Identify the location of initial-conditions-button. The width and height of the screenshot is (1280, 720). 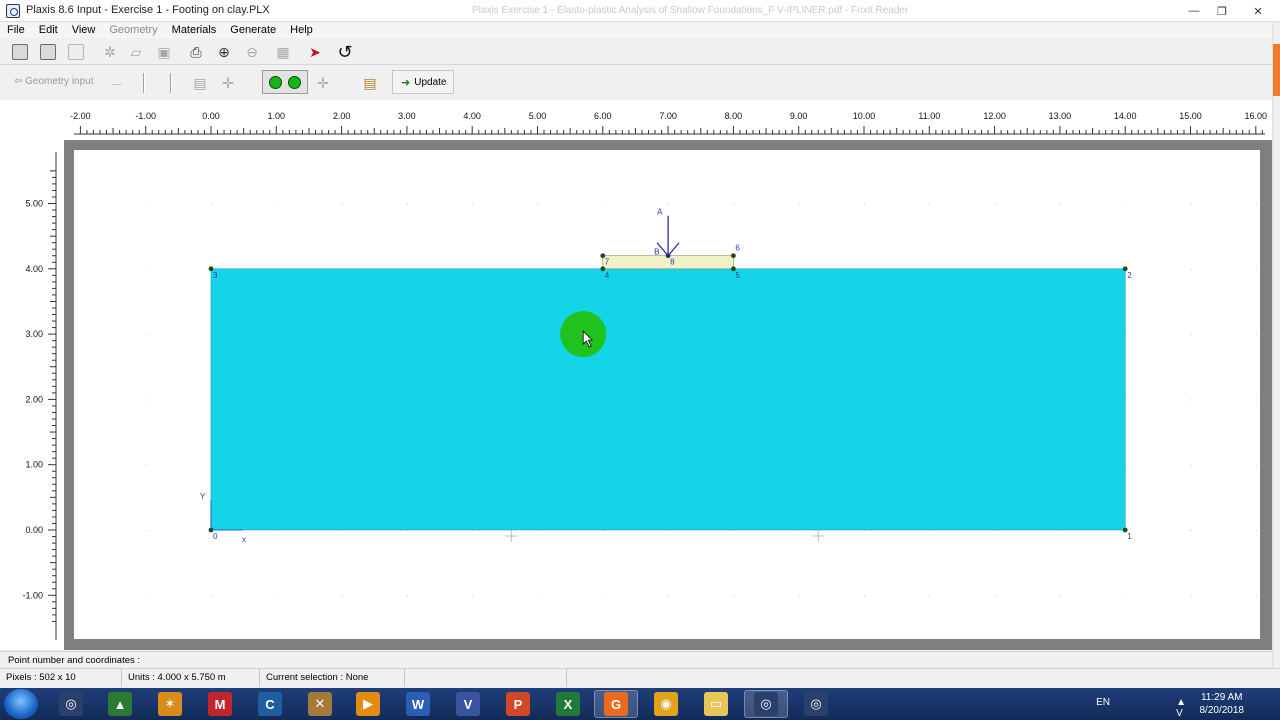
(285, 82).